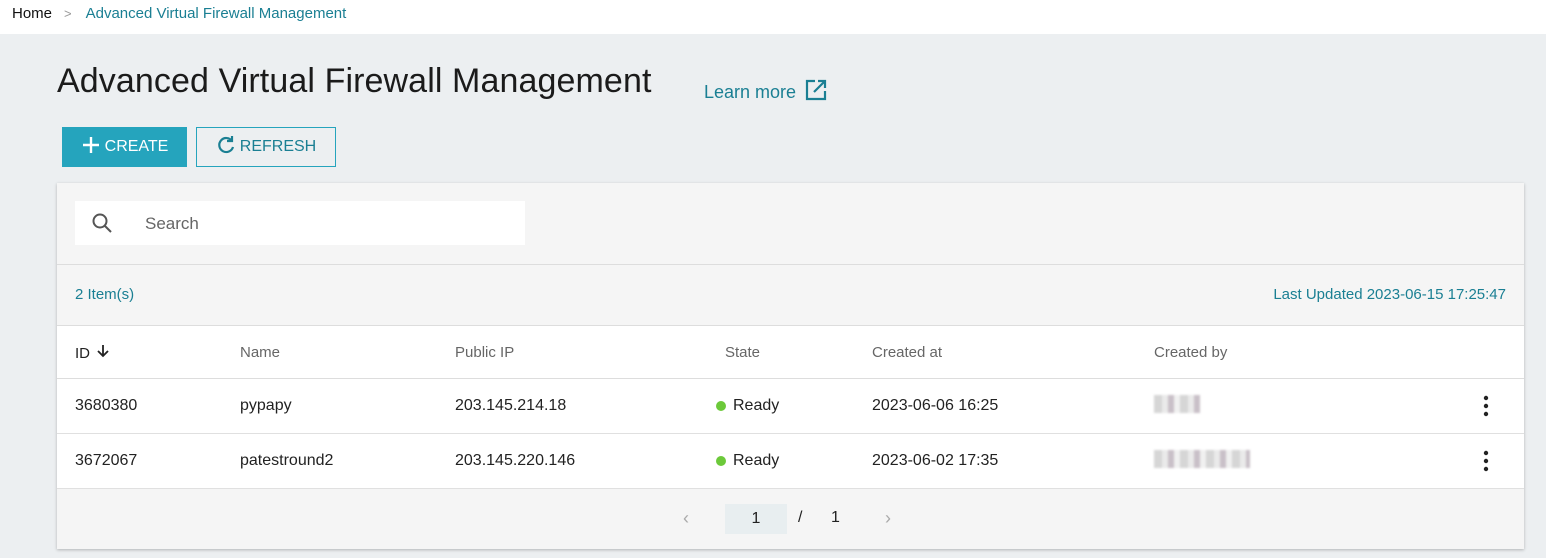 The width and height of the screenshot is (1546, 558). I want to click on cell-created-at: 2023-06-02 17:35, so click(935, 460).